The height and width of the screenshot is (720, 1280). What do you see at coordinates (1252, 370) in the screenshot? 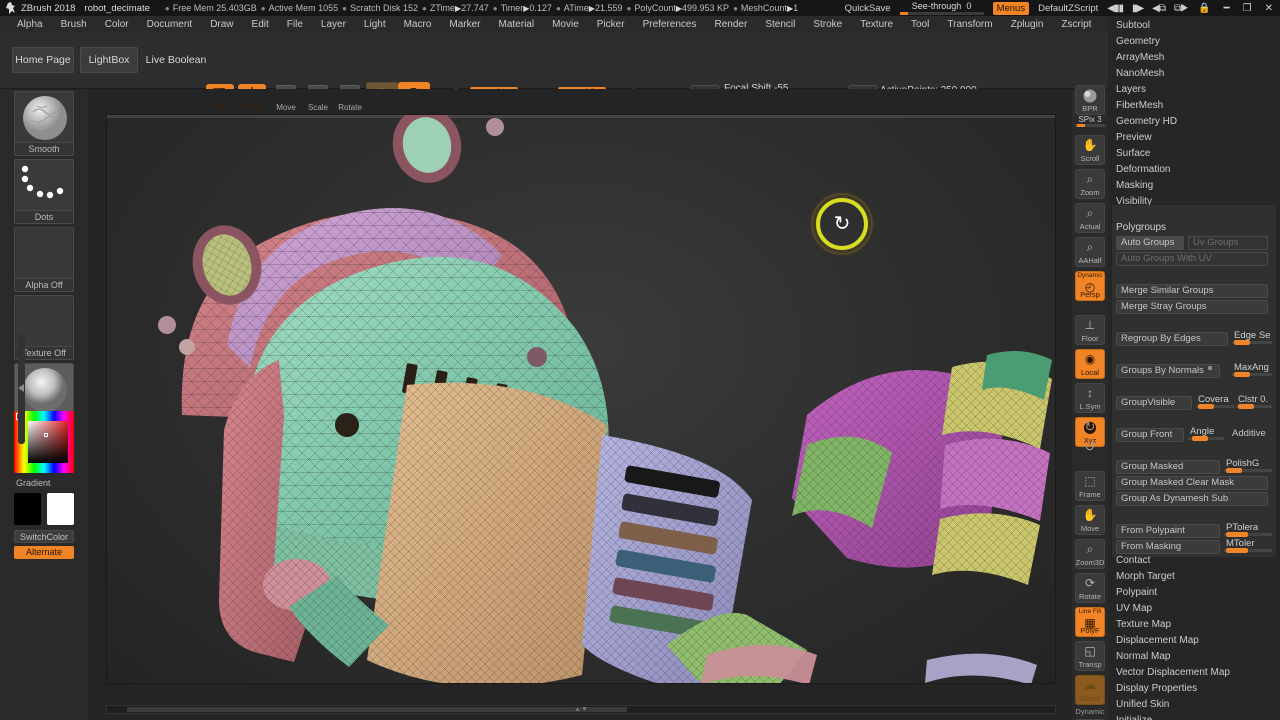
I see `max-angle-slider: MaxAng` at bounding box center [1252, 370].